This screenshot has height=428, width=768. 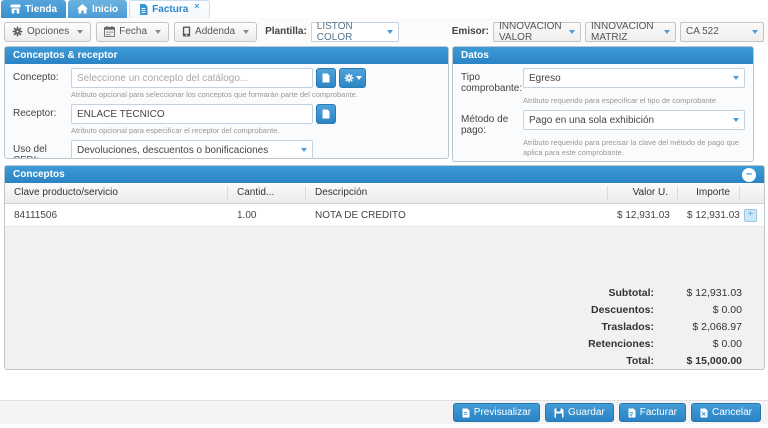 What do you see at coordinates (384, 9) in the screenshot?
I see `tab-bar: Tienda Inicio Factura ×` at bounding box center [384, 9].